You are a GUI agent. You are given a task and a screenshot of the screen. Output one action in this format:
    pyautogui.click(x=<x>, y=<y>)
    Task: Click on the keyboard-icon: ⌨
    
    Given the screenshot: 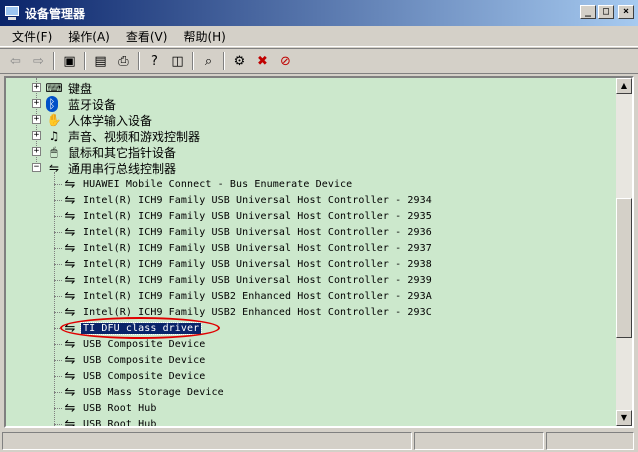 What is the action you would take?
    pyautogui.click(x=54, y=88)
    